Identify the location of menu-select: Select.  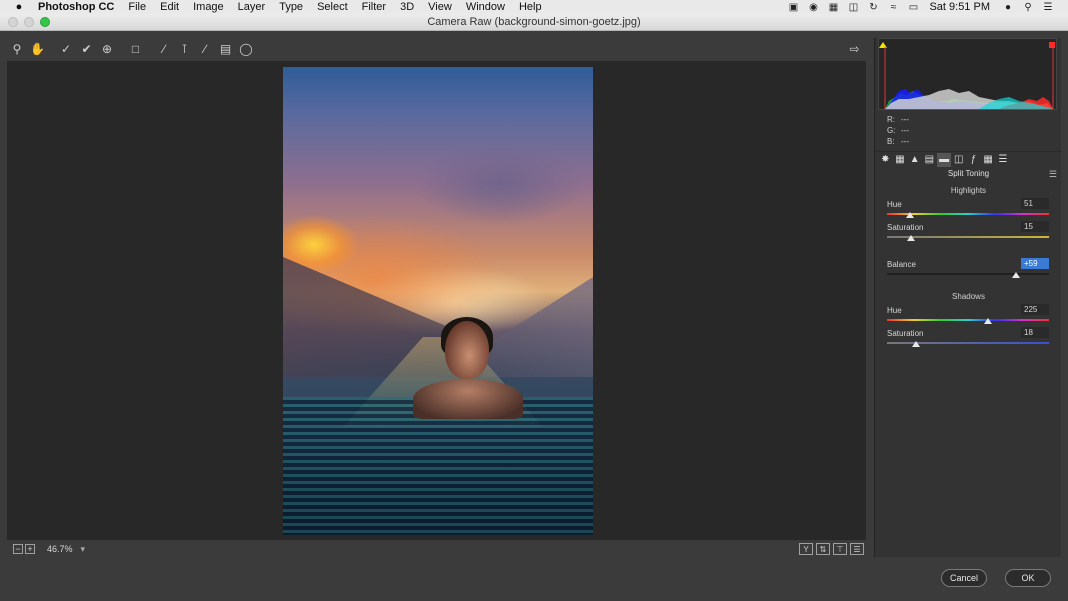
(332, 7).